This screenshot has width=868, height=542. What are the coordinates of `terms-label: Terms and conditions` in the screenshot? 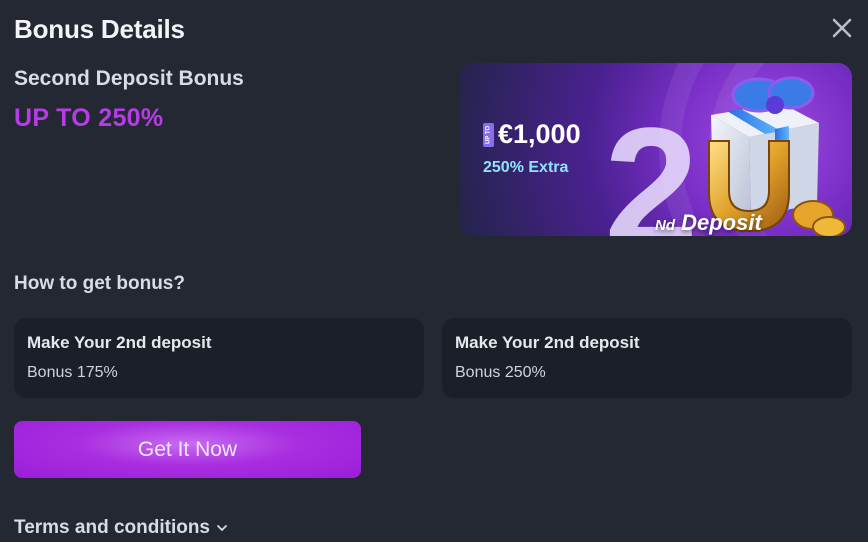 It's located at (112, 527).